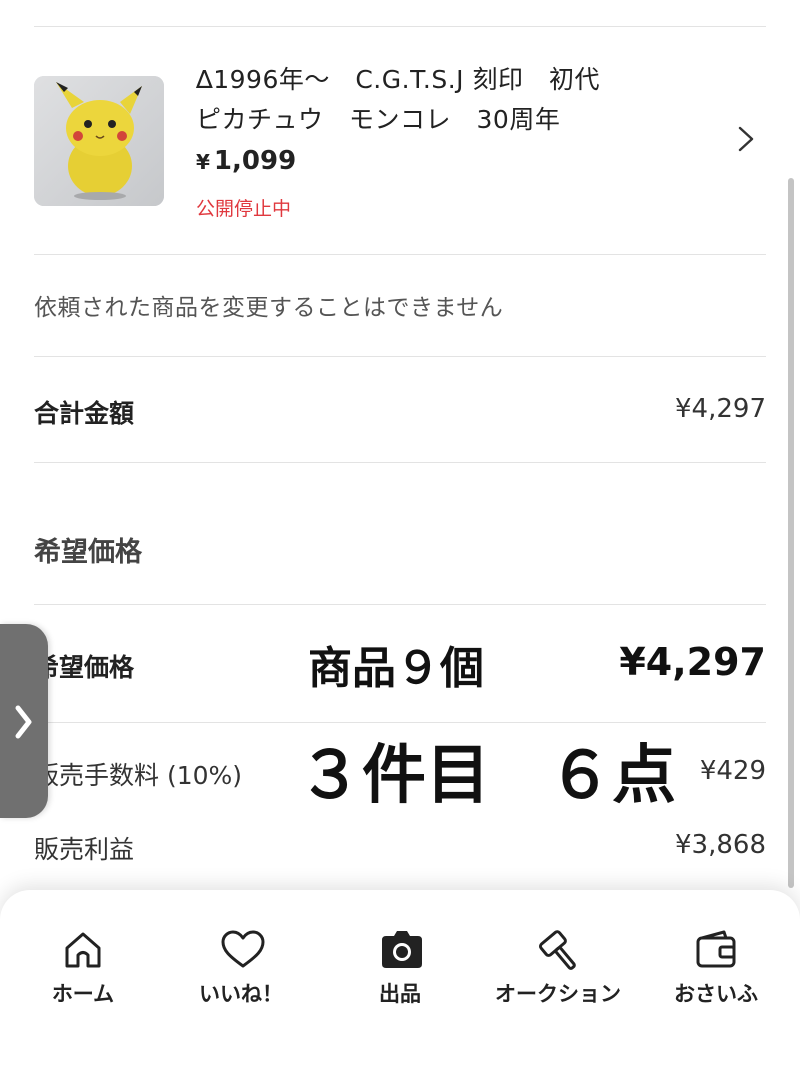 The image size is (800, 1080). I want to click on total-label: 合計金額, so click(84, 413).